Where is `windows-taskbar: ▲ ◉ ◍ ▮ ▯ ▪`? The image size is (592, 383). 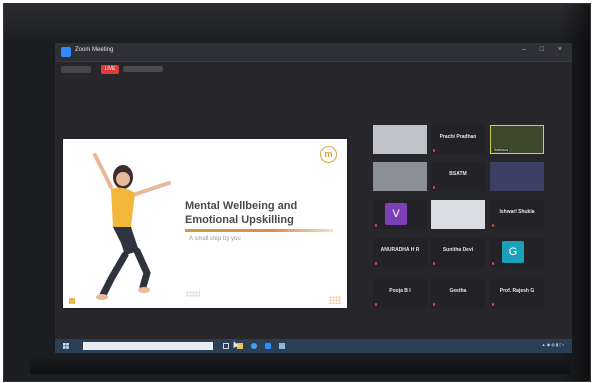
windows-taskbar: ▲ ◉ ◍ ▮ ▯ ▪ is located at coordinates (313, 346).